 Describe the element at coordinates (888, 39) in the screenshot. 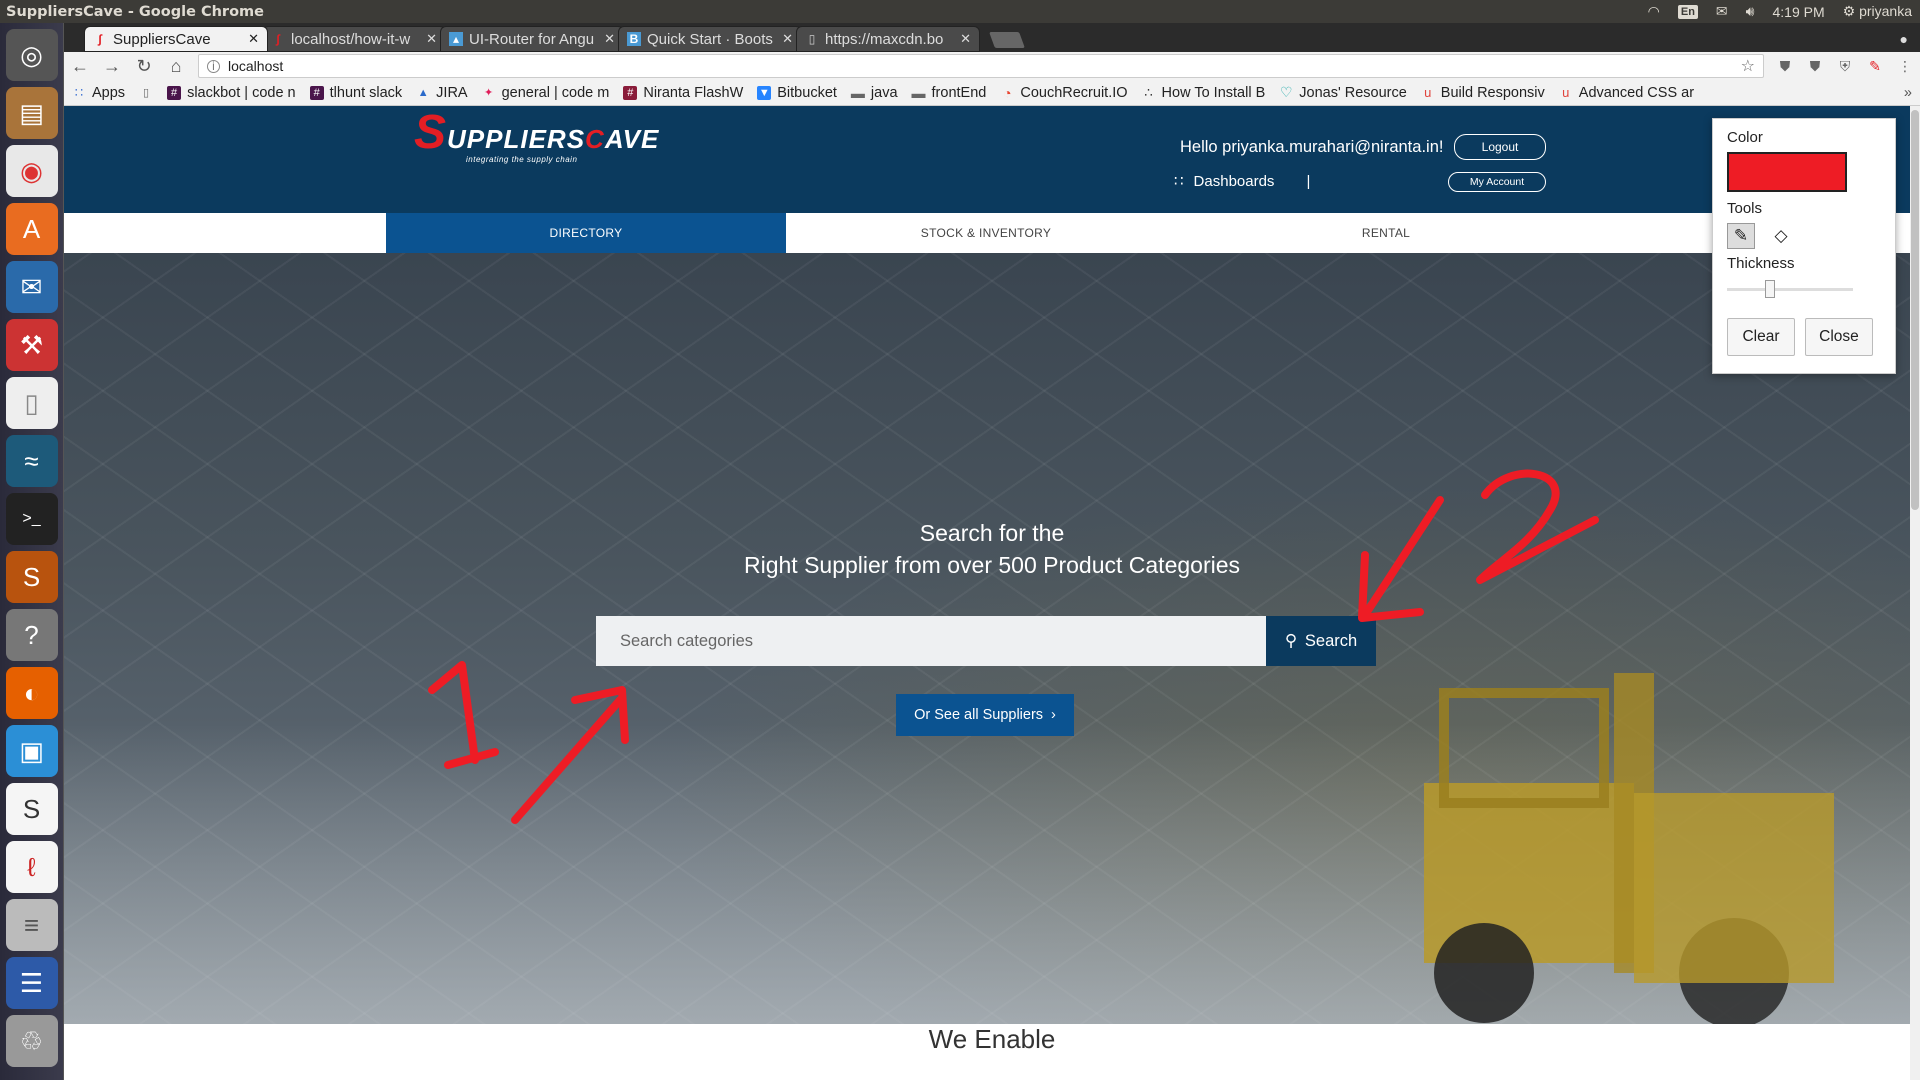

I see `tab-maxcdn: ▯ https://maxcdn.bo ✕` at that location.